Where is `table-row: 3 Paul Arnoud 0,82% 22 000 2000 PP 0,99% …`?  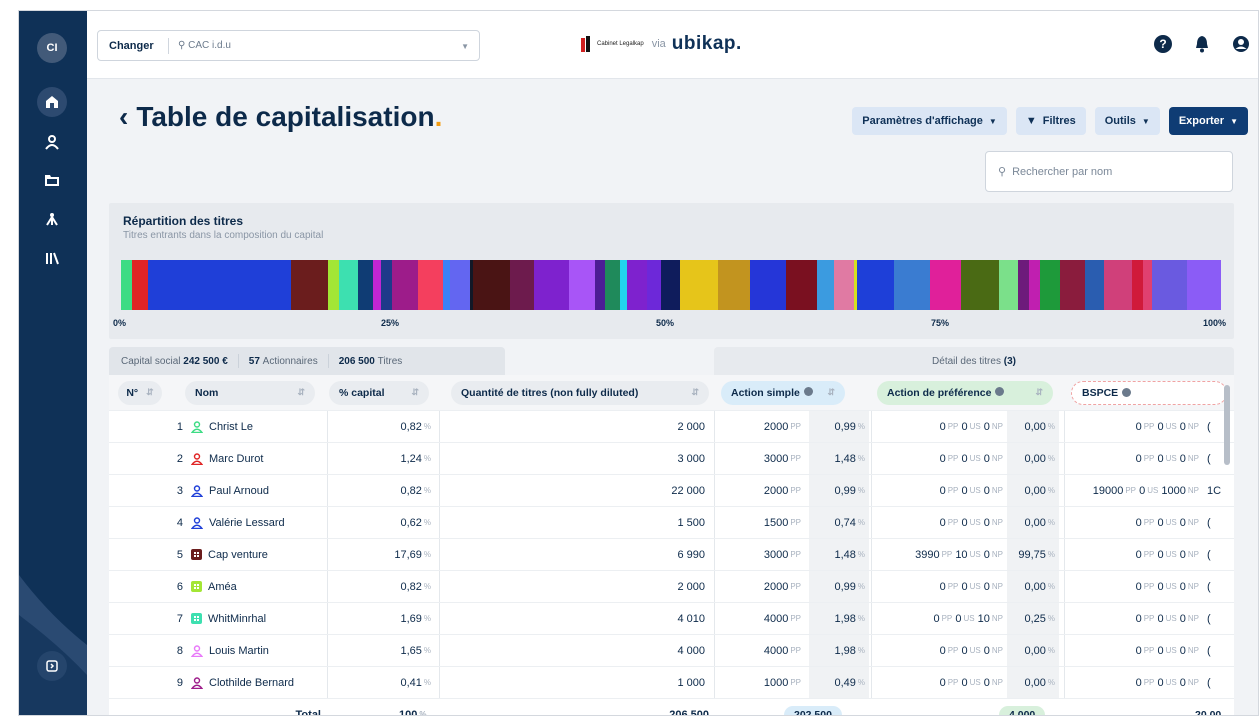 table-row: 3 Paul Arnoud 0,82% 22 000 2000 PP 0,99% … is located at coordinates (671, 491).